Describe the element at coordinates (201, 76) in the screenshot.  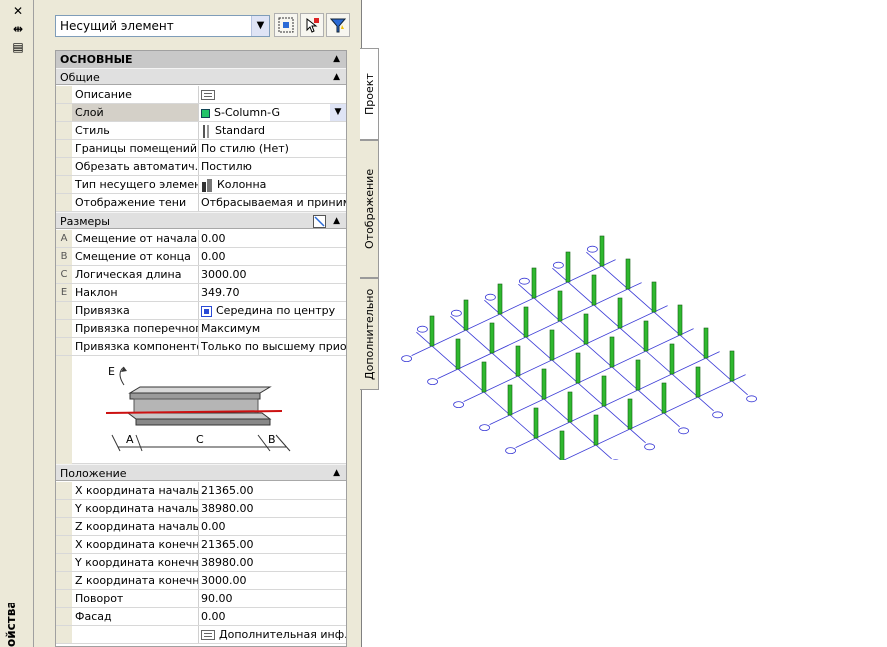
I see `category-general: Общие ▲` at that location.